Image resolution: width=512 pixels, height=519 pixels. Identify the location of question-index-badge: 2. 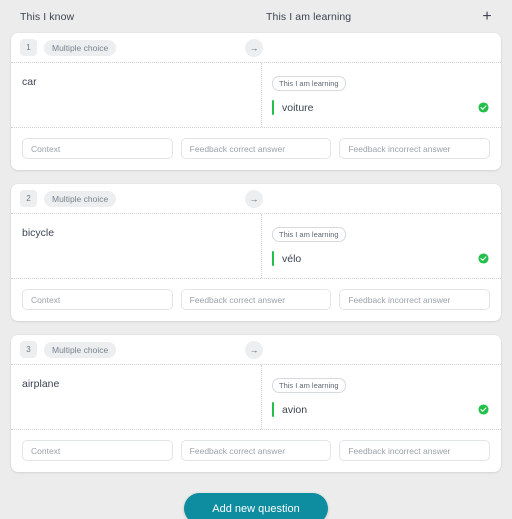
(28, 198).